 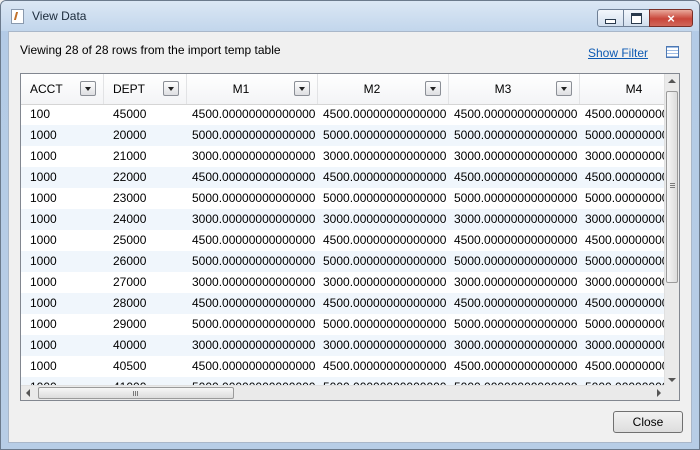 I want to click on scroll-right-icon, so click(x=659, y=393).